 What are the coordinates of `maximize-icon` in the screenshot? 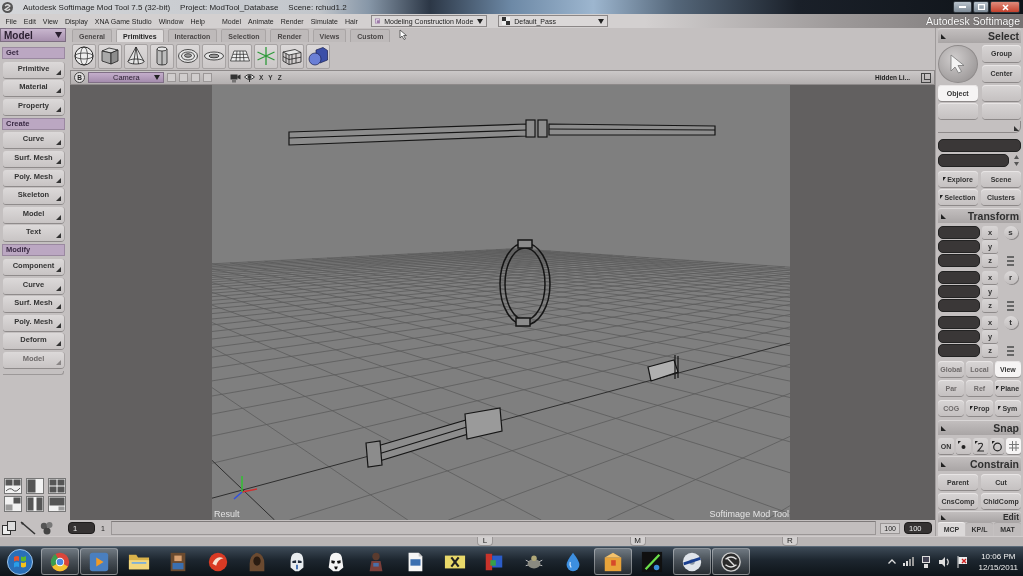 It's located at (981, 7).